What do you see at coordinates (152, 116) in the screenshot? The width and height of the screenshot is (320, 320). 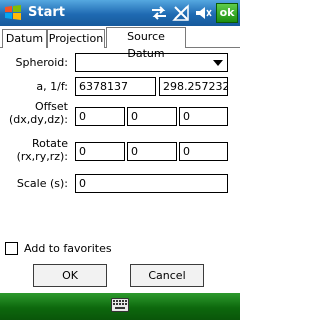 I see `offset-dy-field: 0` at bounding box center [152, 116].